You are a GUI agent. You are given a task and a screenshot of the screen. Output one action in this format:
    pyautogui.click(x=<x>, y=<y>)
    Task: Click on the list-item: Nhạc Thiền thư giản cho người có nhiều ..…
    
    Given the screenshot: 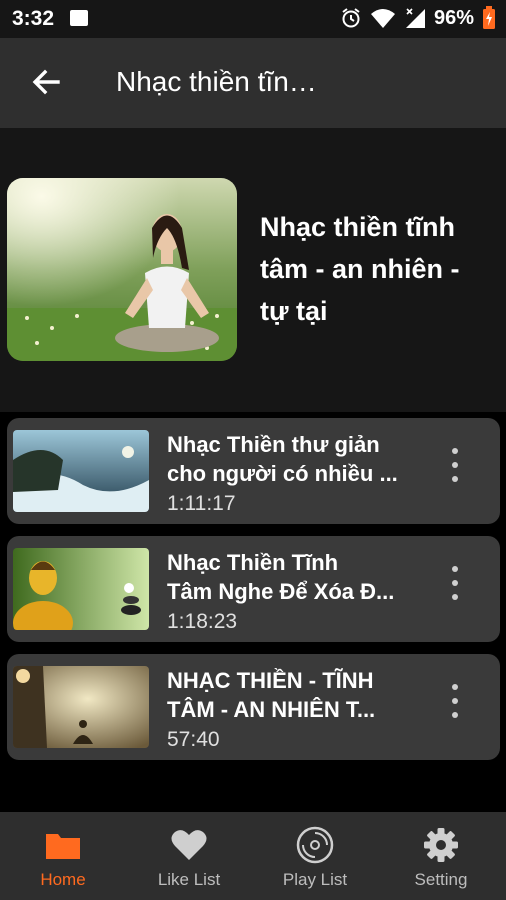 What is the action you would take?
    pyautogui.click(x=253, y=471)
    